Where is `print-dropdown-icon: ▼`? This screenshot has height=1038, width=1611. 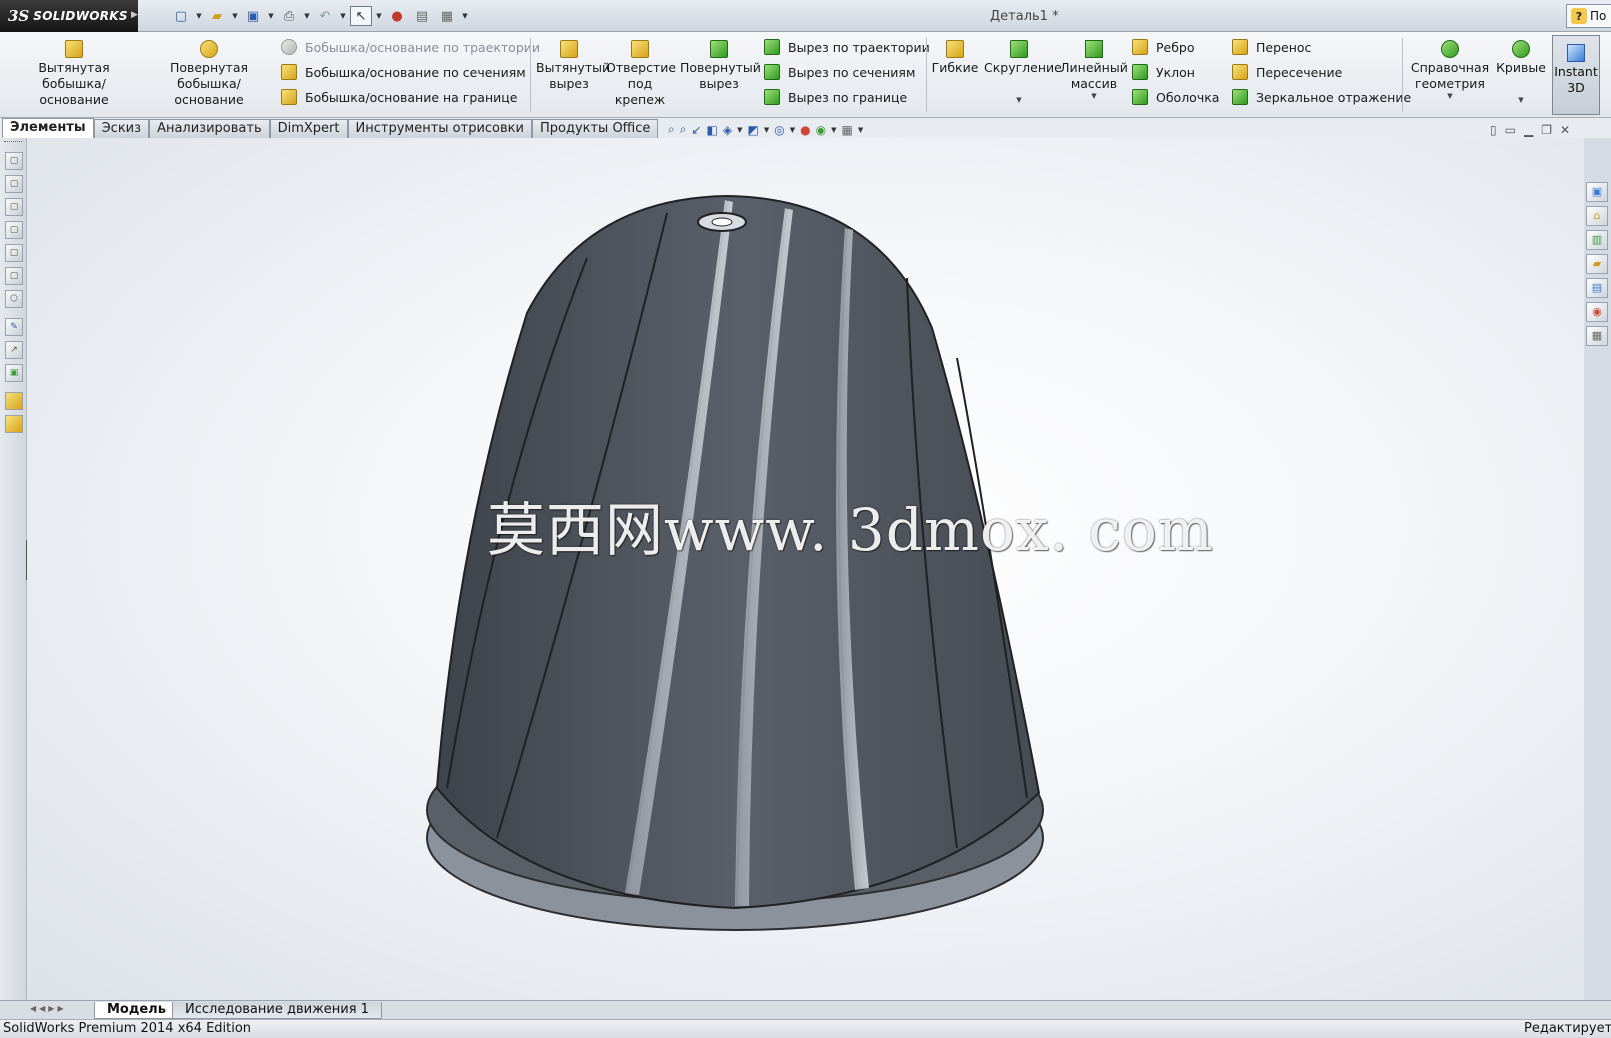
print-dropdown-icon: ▼ is located at coordinates (307, 16).